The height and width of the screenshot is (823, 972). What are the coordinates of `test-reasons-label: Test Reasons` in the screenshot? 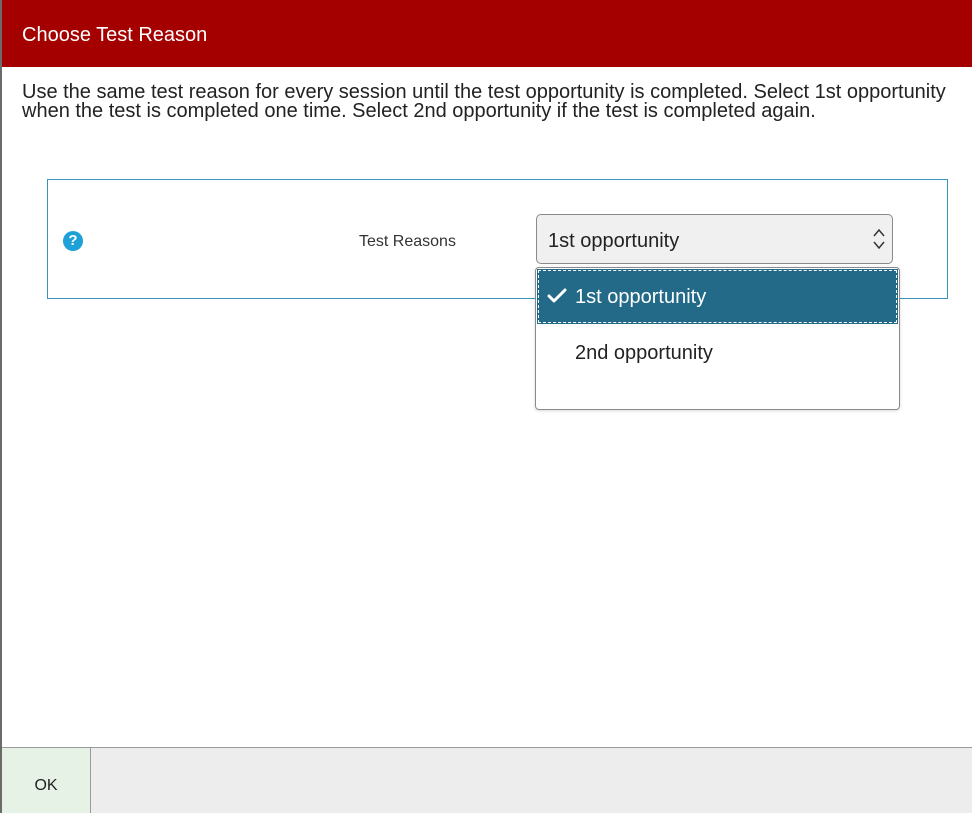 It's located at (407, 241).